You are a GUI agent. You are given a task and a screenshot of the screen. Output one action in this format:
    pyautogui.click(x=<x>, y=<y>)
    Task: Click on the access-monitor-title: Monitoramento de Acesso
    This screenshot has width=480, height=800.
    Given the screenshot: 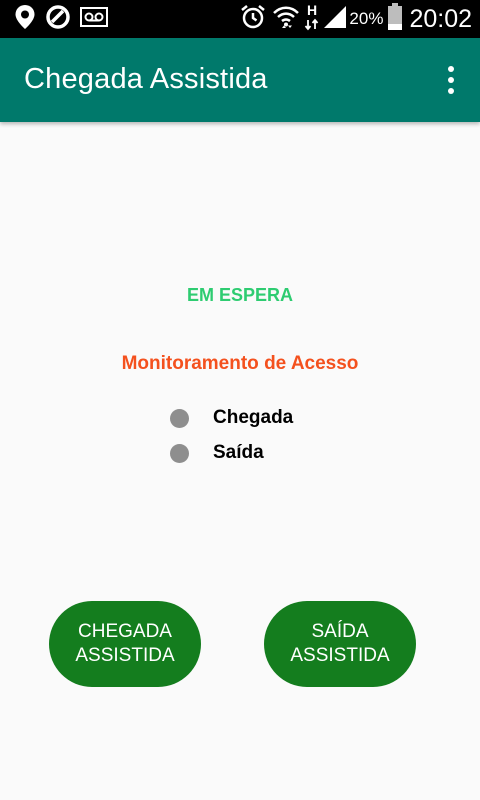 What is the action you would take?
    pyautogui.click(x=240, y=363)
    